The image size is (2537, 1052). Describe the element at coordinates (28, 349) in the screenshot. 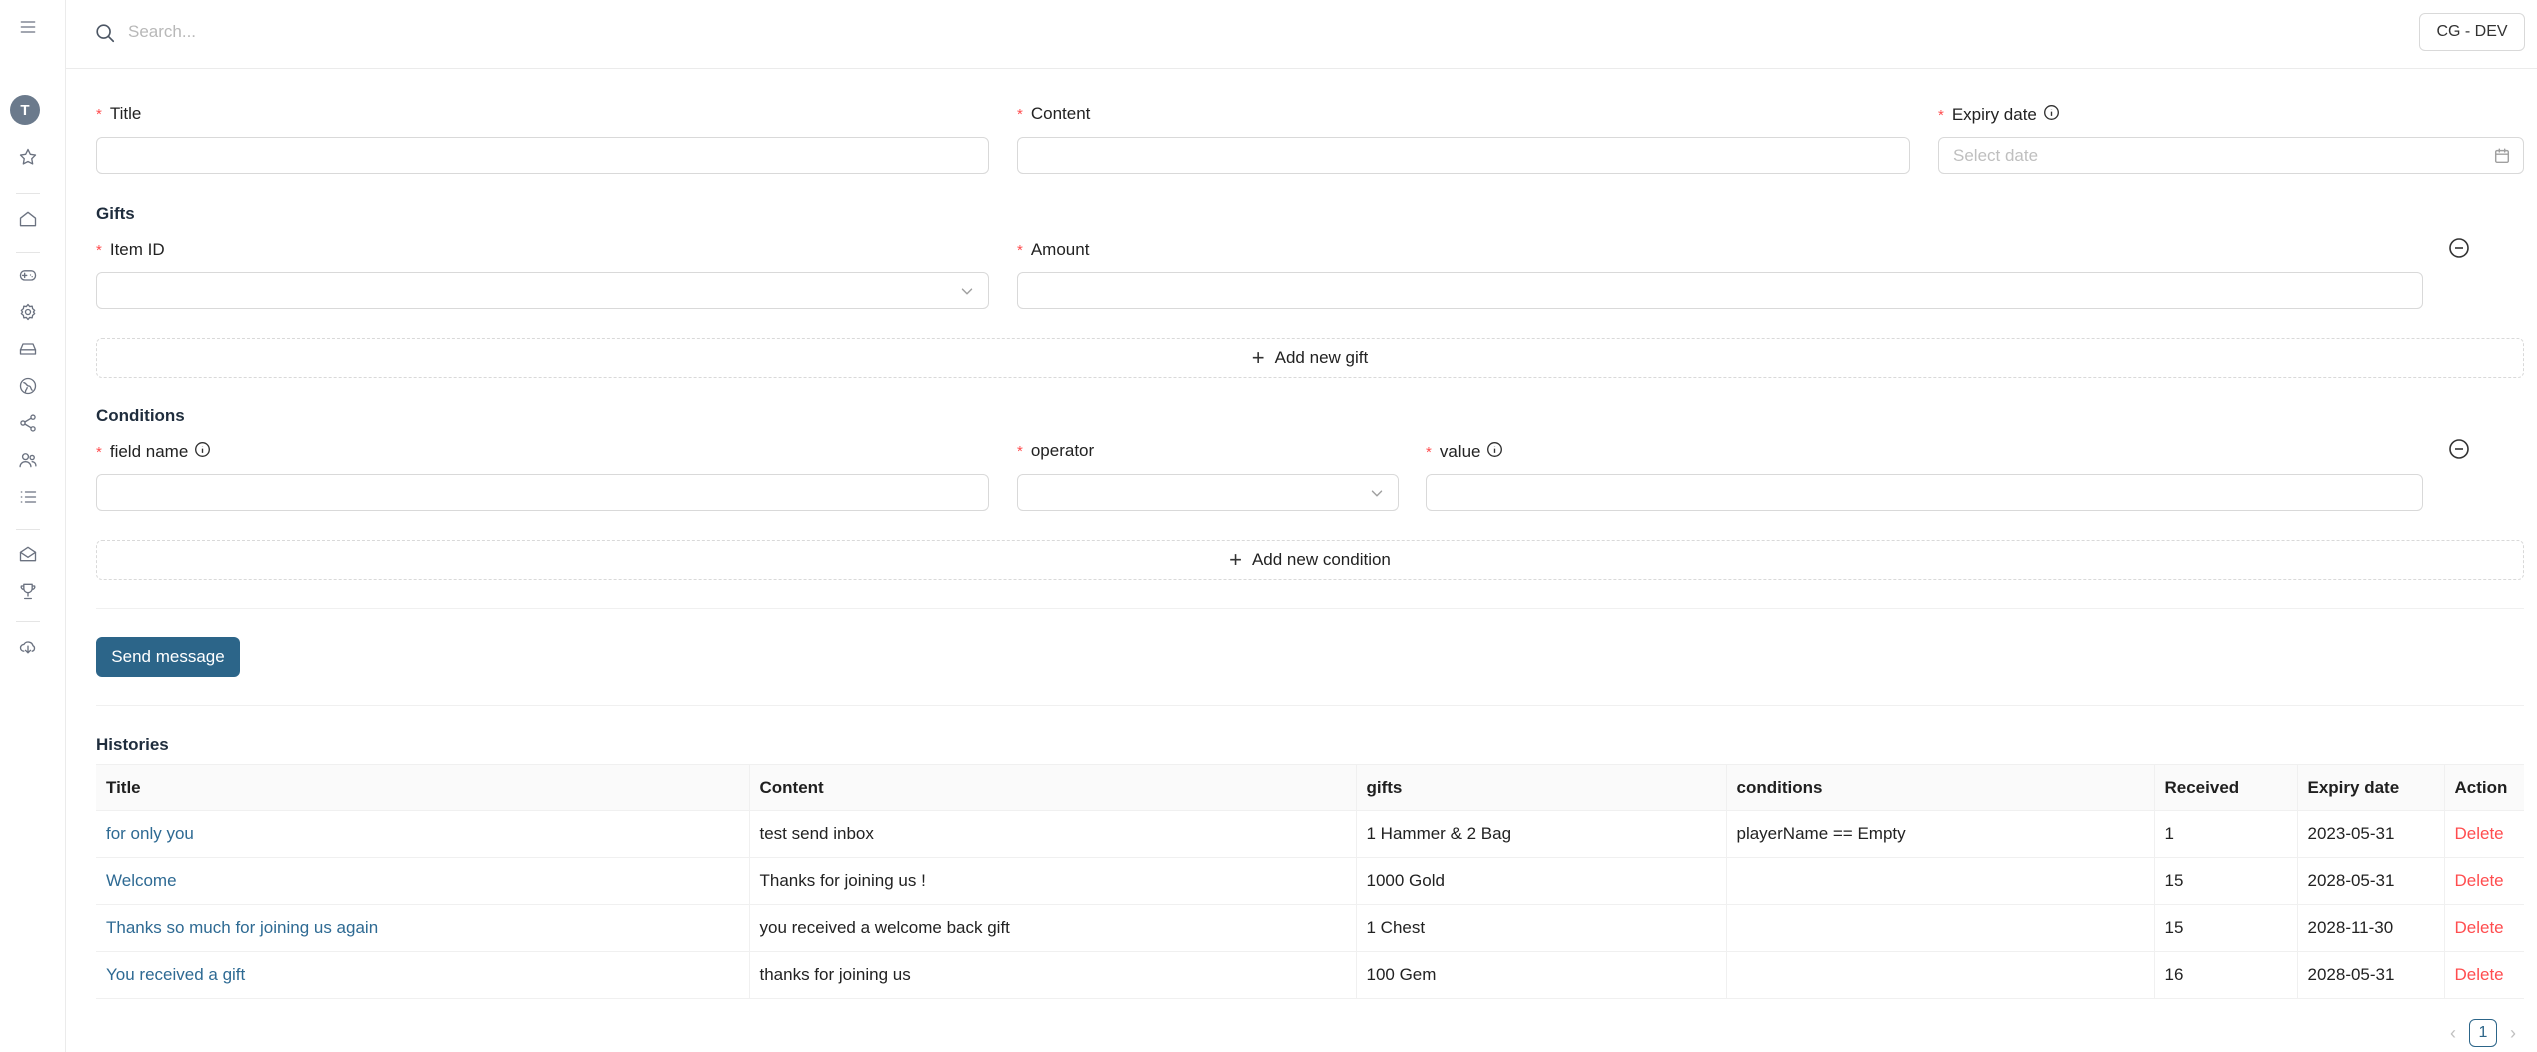

I see `inbox-tray-icon` at that location.